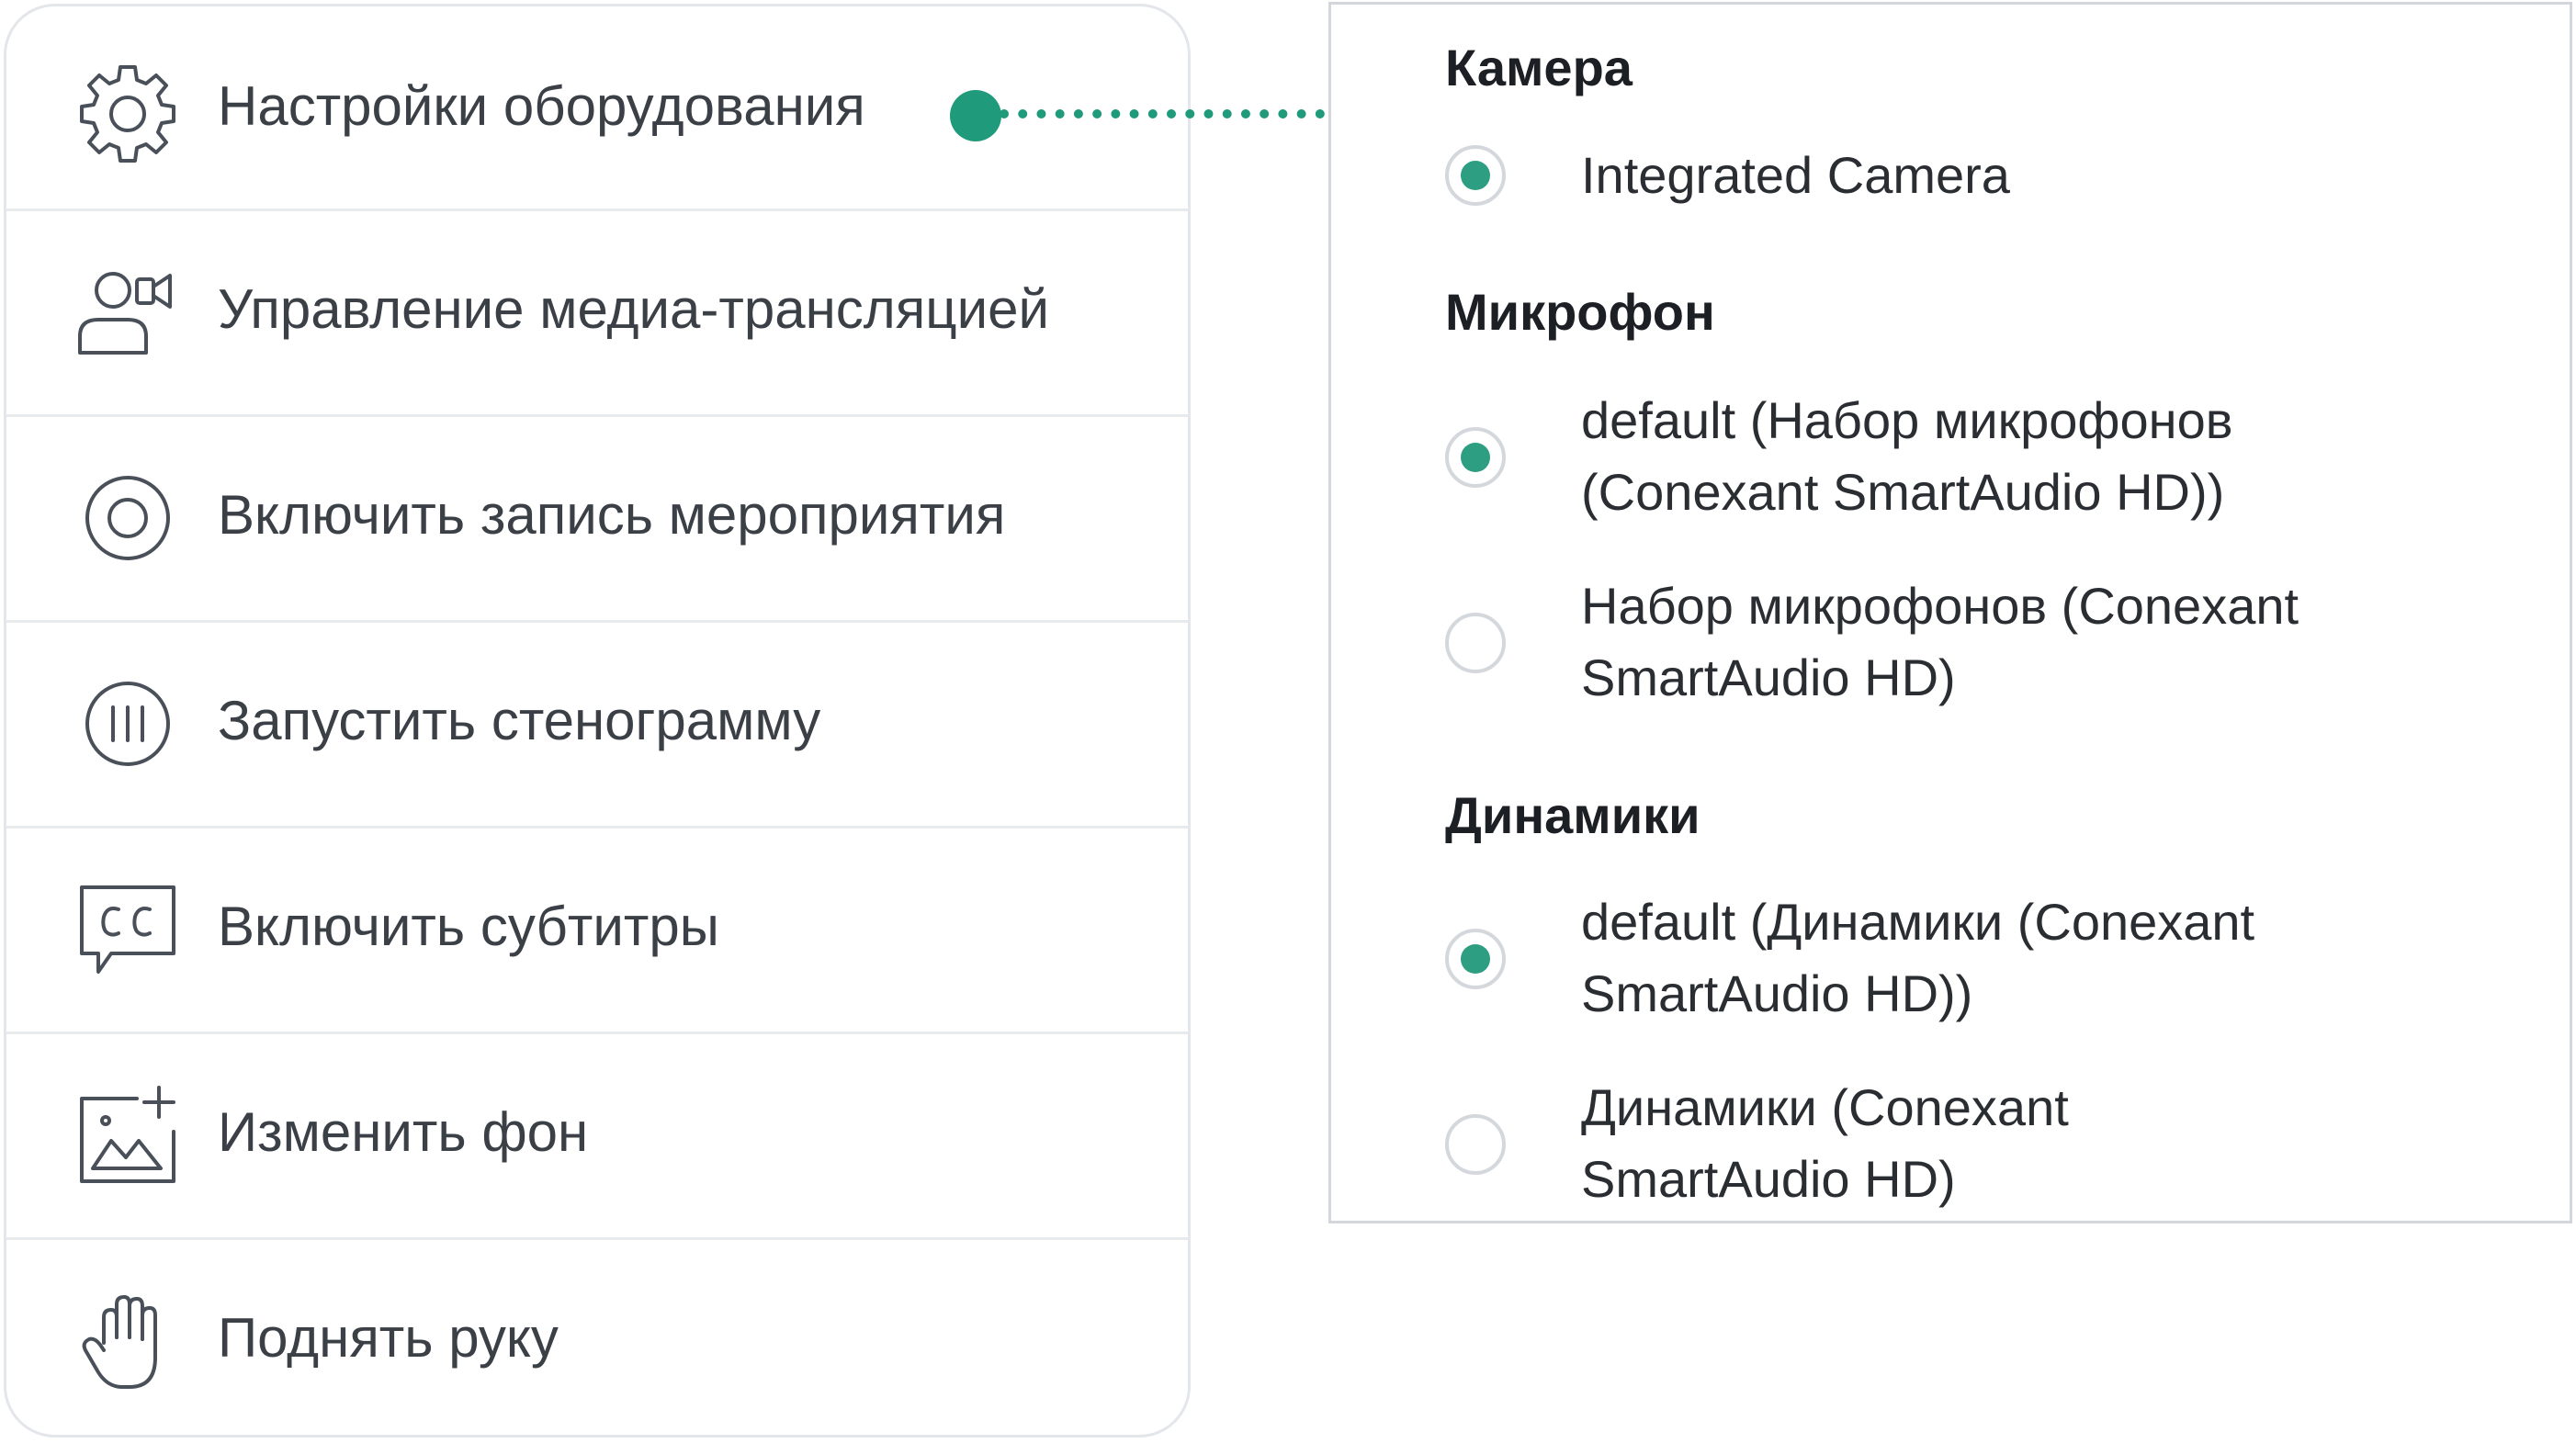 The height and width of the screenshot is (1443, 2576). I want to click on menu-item-raise-hand: Поднять руку, so click(597, 1336).